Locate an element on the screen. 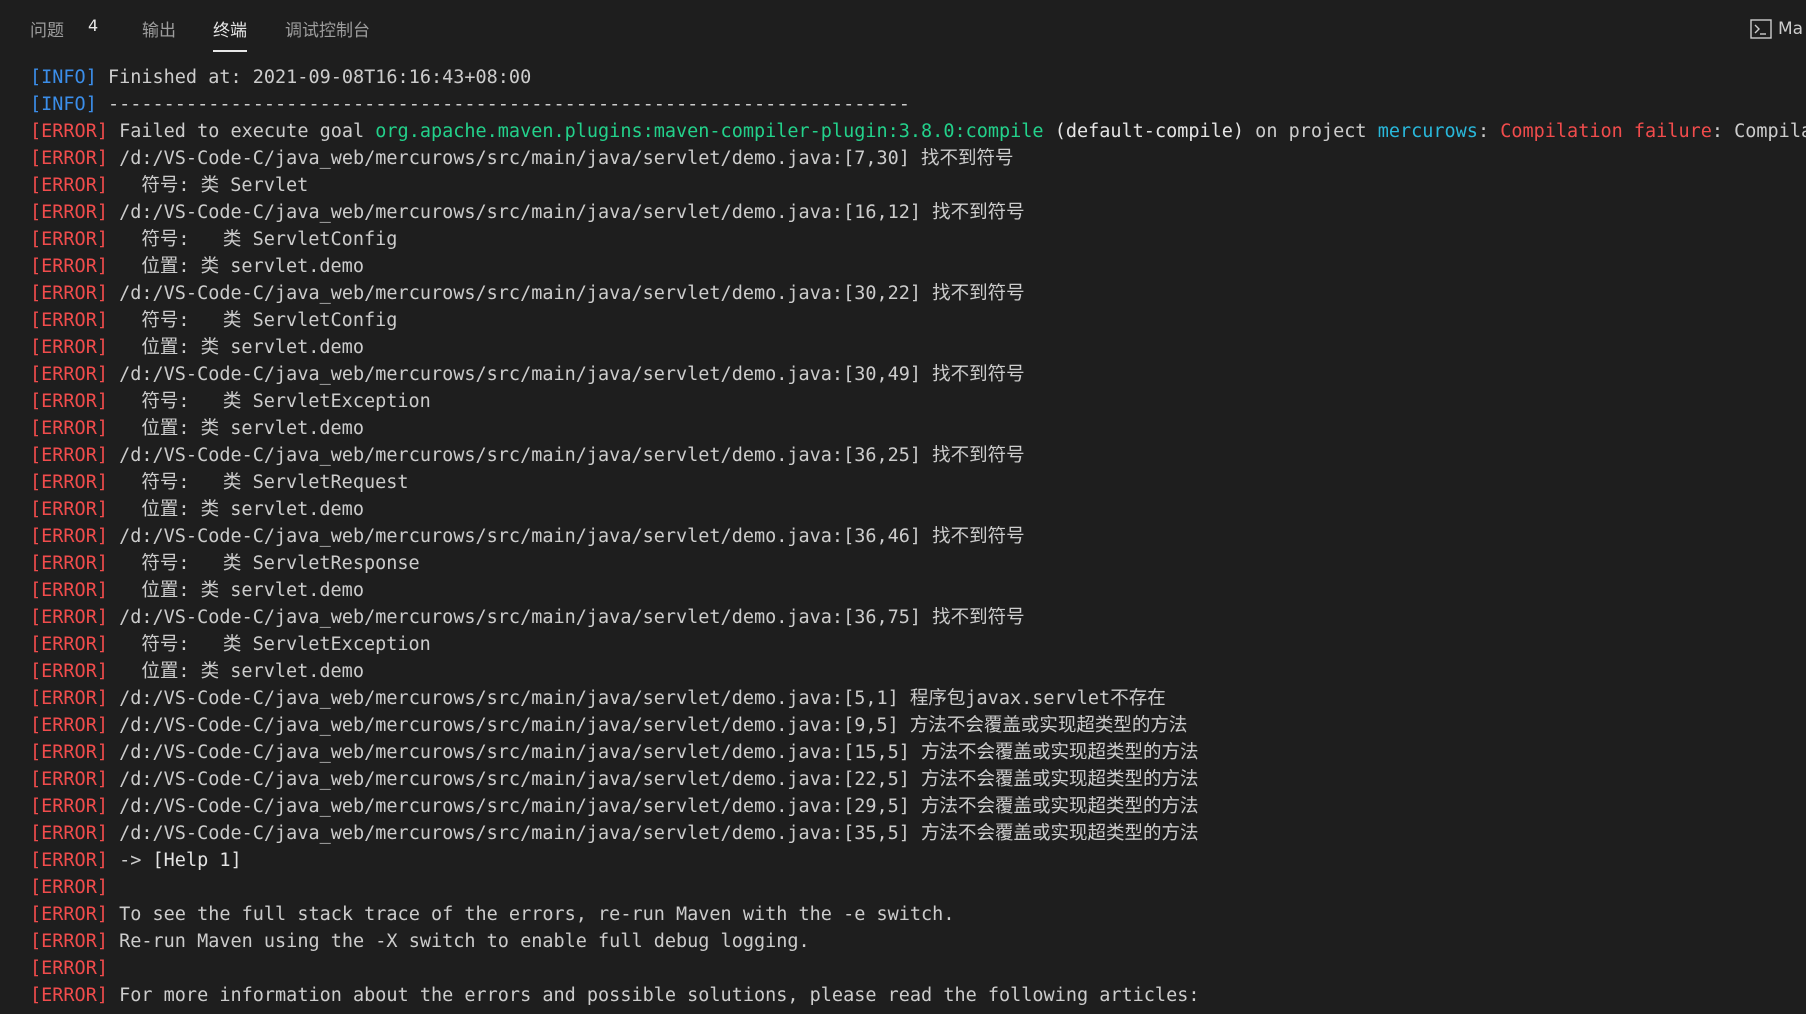  line-text: 符号: 类 ServletException is located at coordinates (269, 644).